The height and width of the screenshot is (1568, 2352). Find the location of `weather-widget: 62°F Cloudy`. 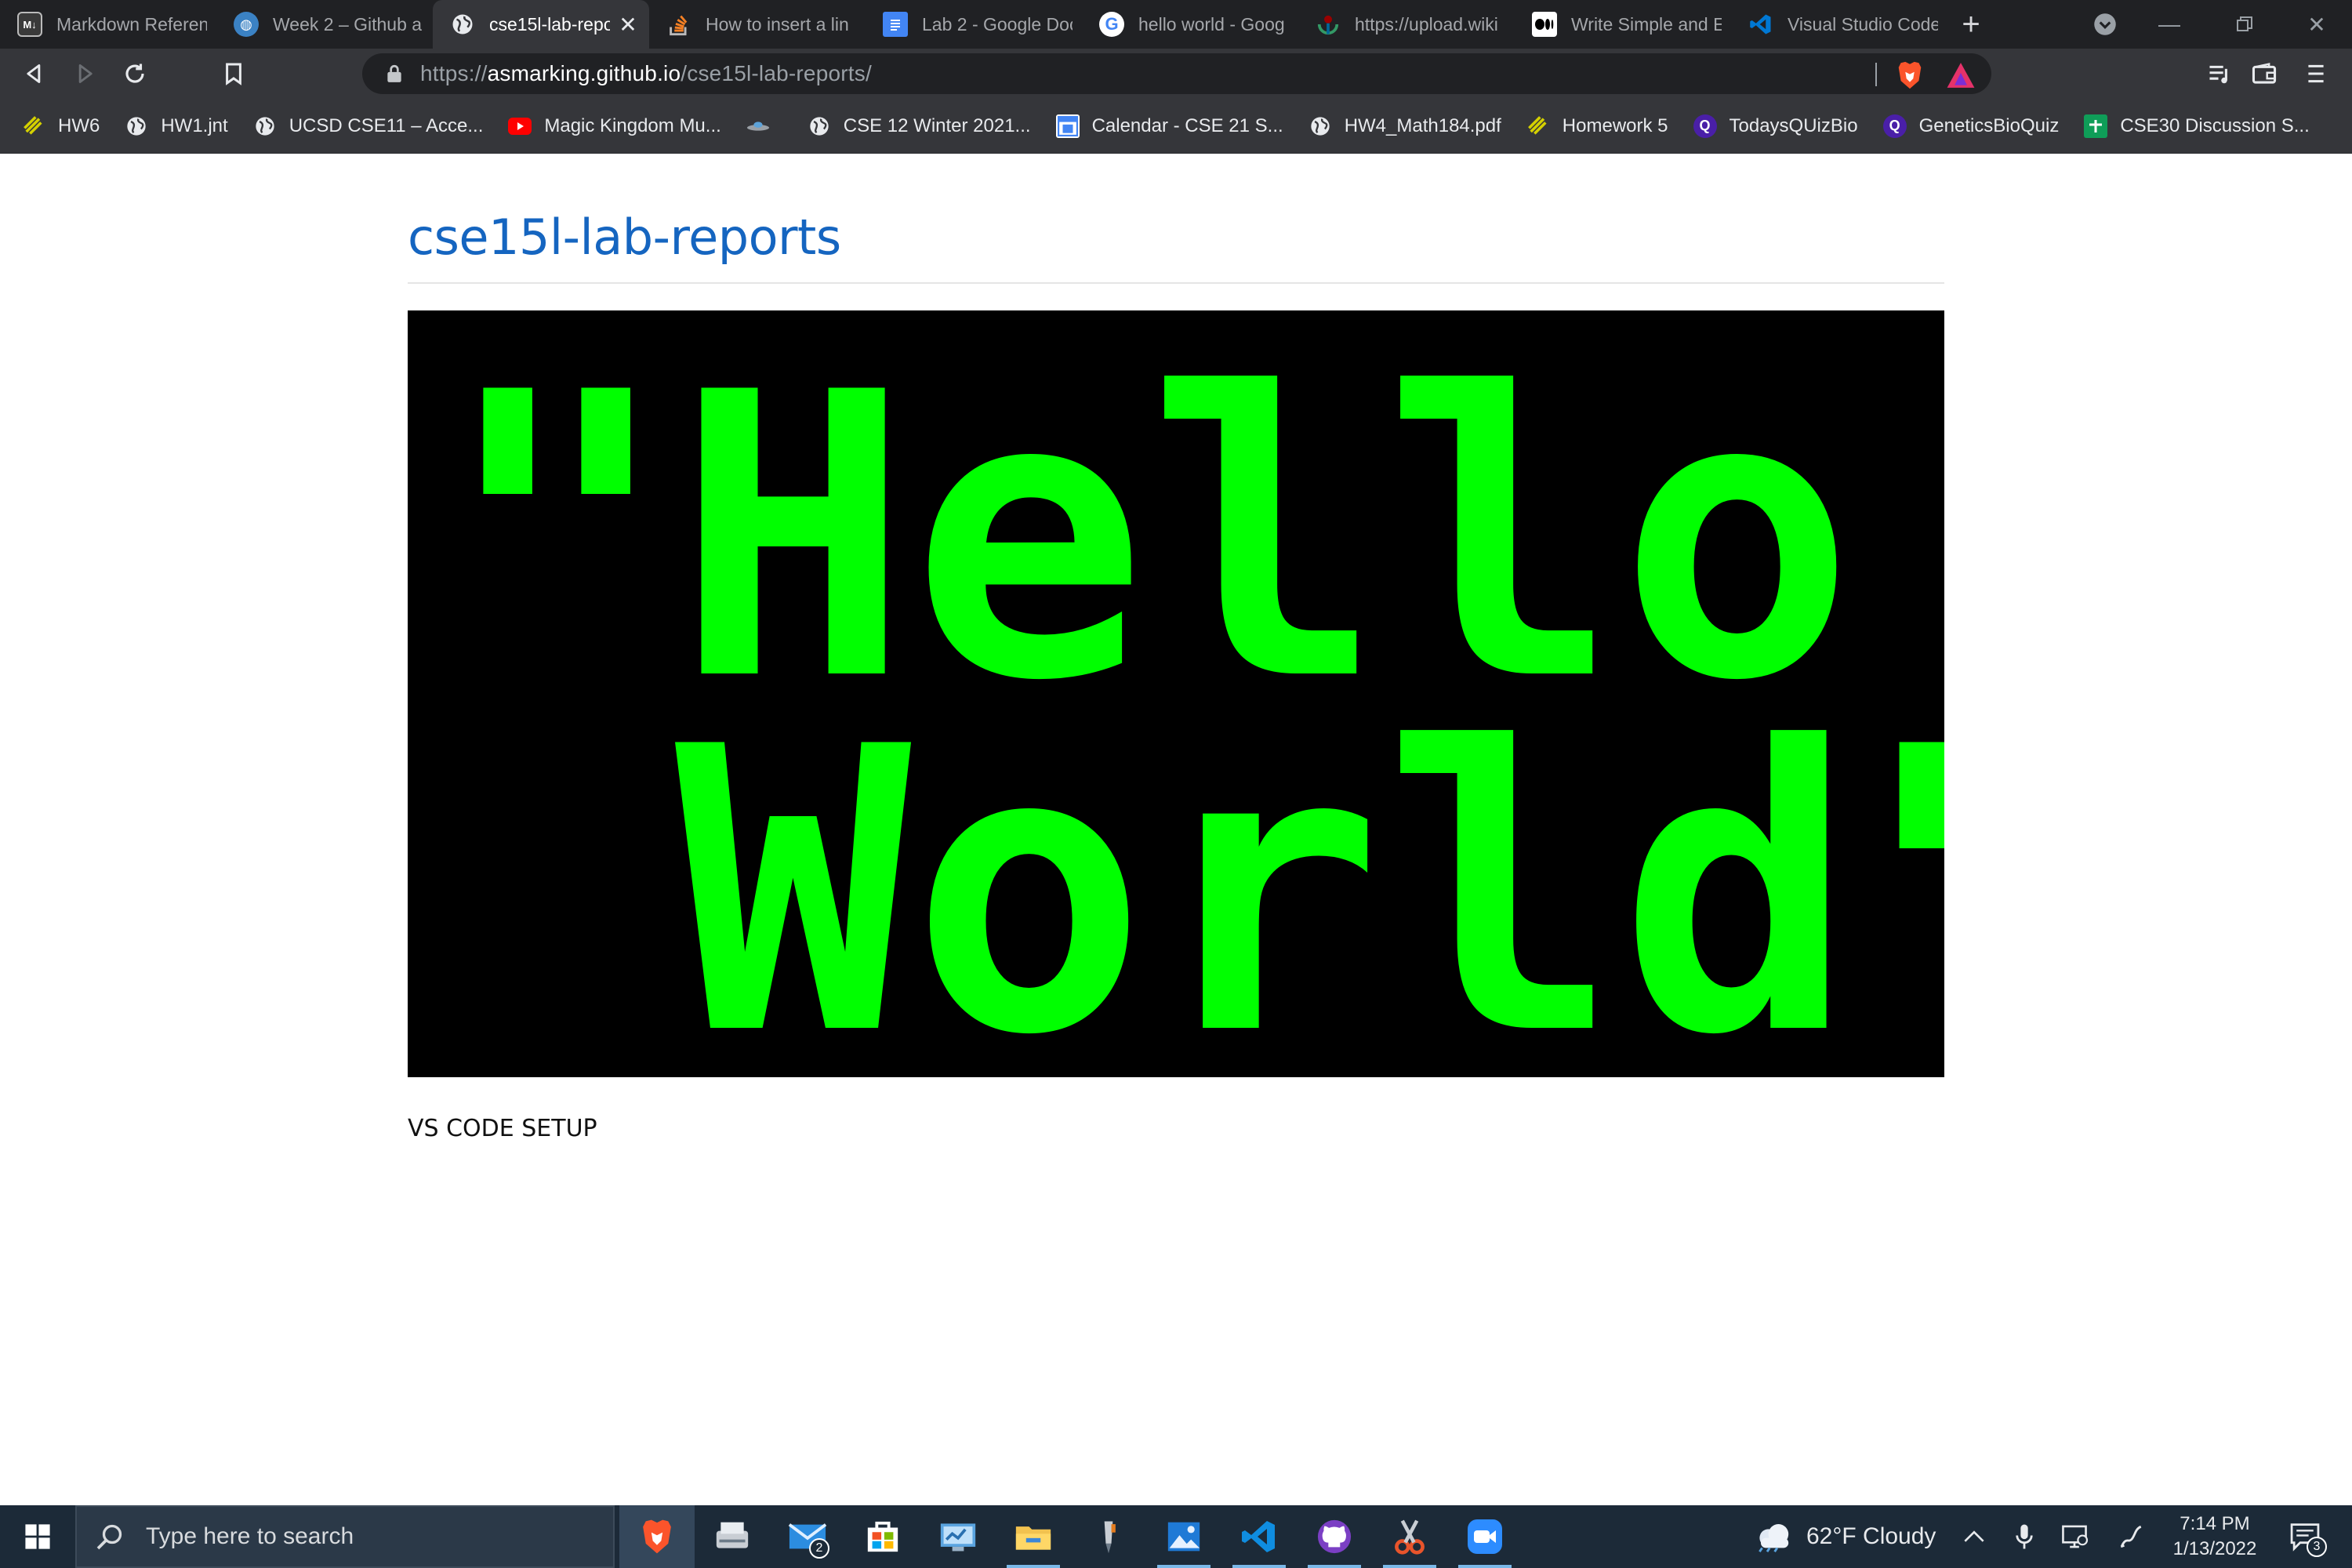

weather-widget: 62°F Cloudy is located at coordinates (1845, 1536).